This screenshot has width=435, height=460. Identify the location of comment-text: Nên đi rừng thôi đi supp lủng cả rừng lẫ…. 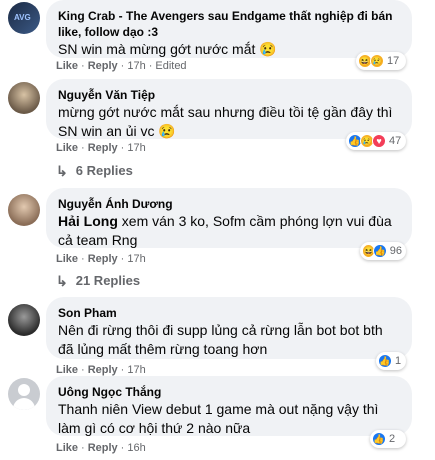
(220, 339).